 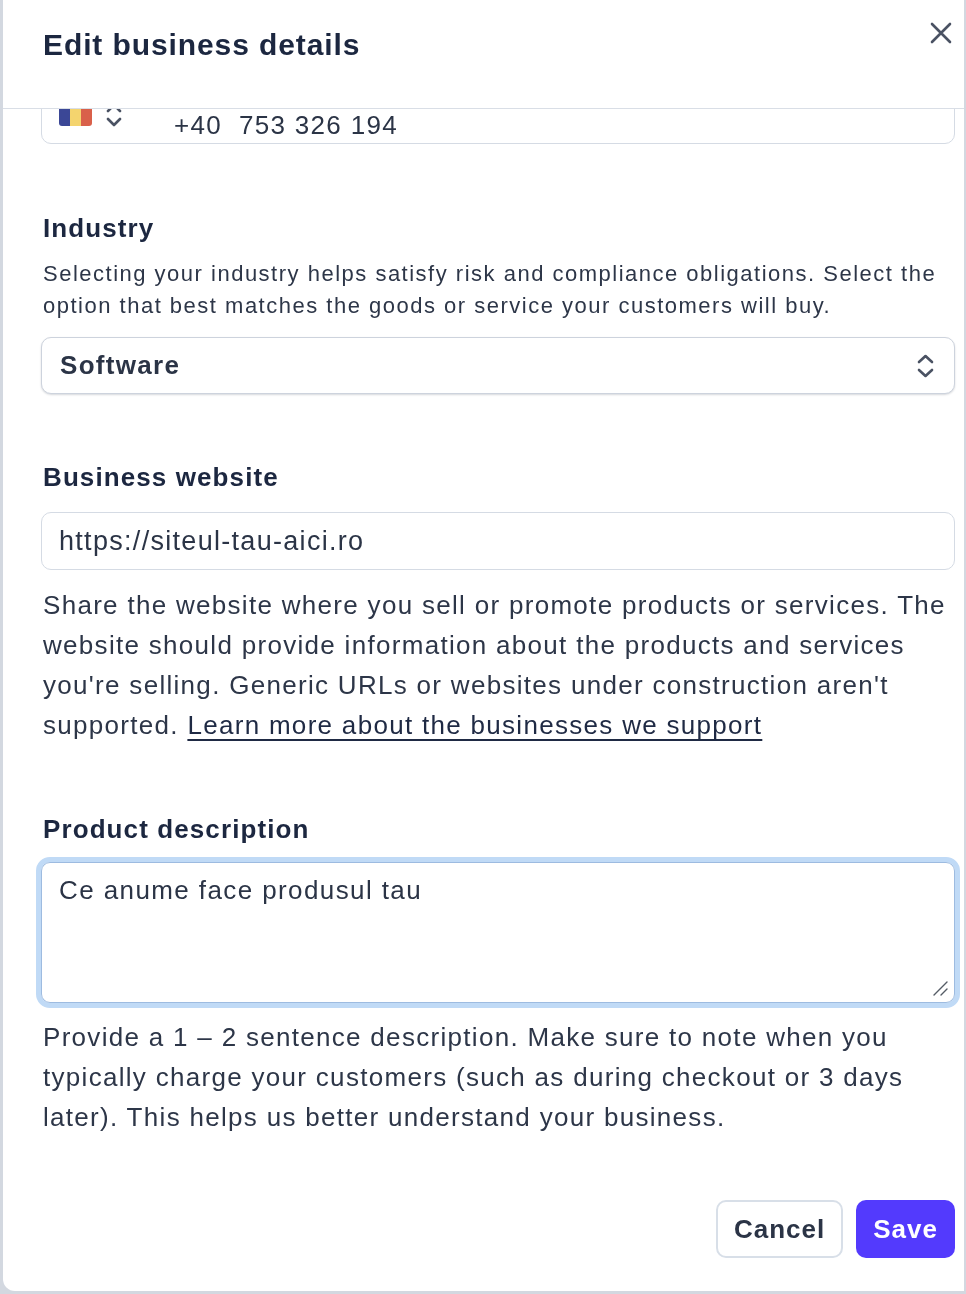 I want to click on resize-handle-icon, so click(x=940, y=988).